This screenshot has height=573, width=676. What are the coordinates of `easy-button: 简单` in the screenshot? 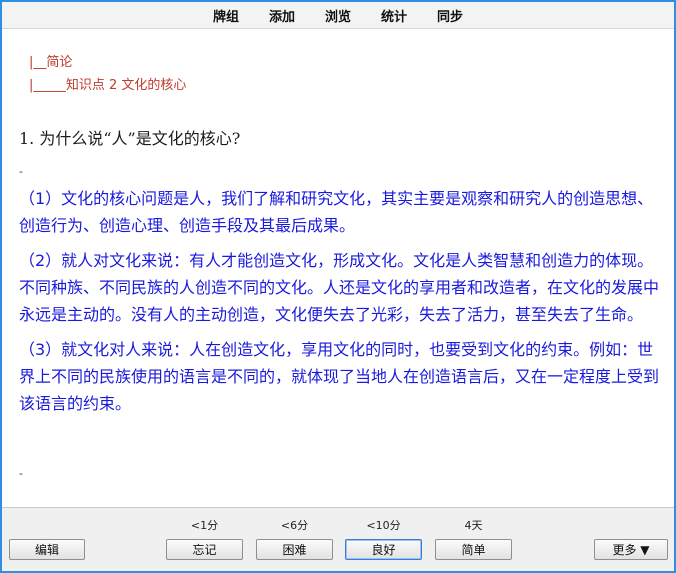 It's located at (473, 549).